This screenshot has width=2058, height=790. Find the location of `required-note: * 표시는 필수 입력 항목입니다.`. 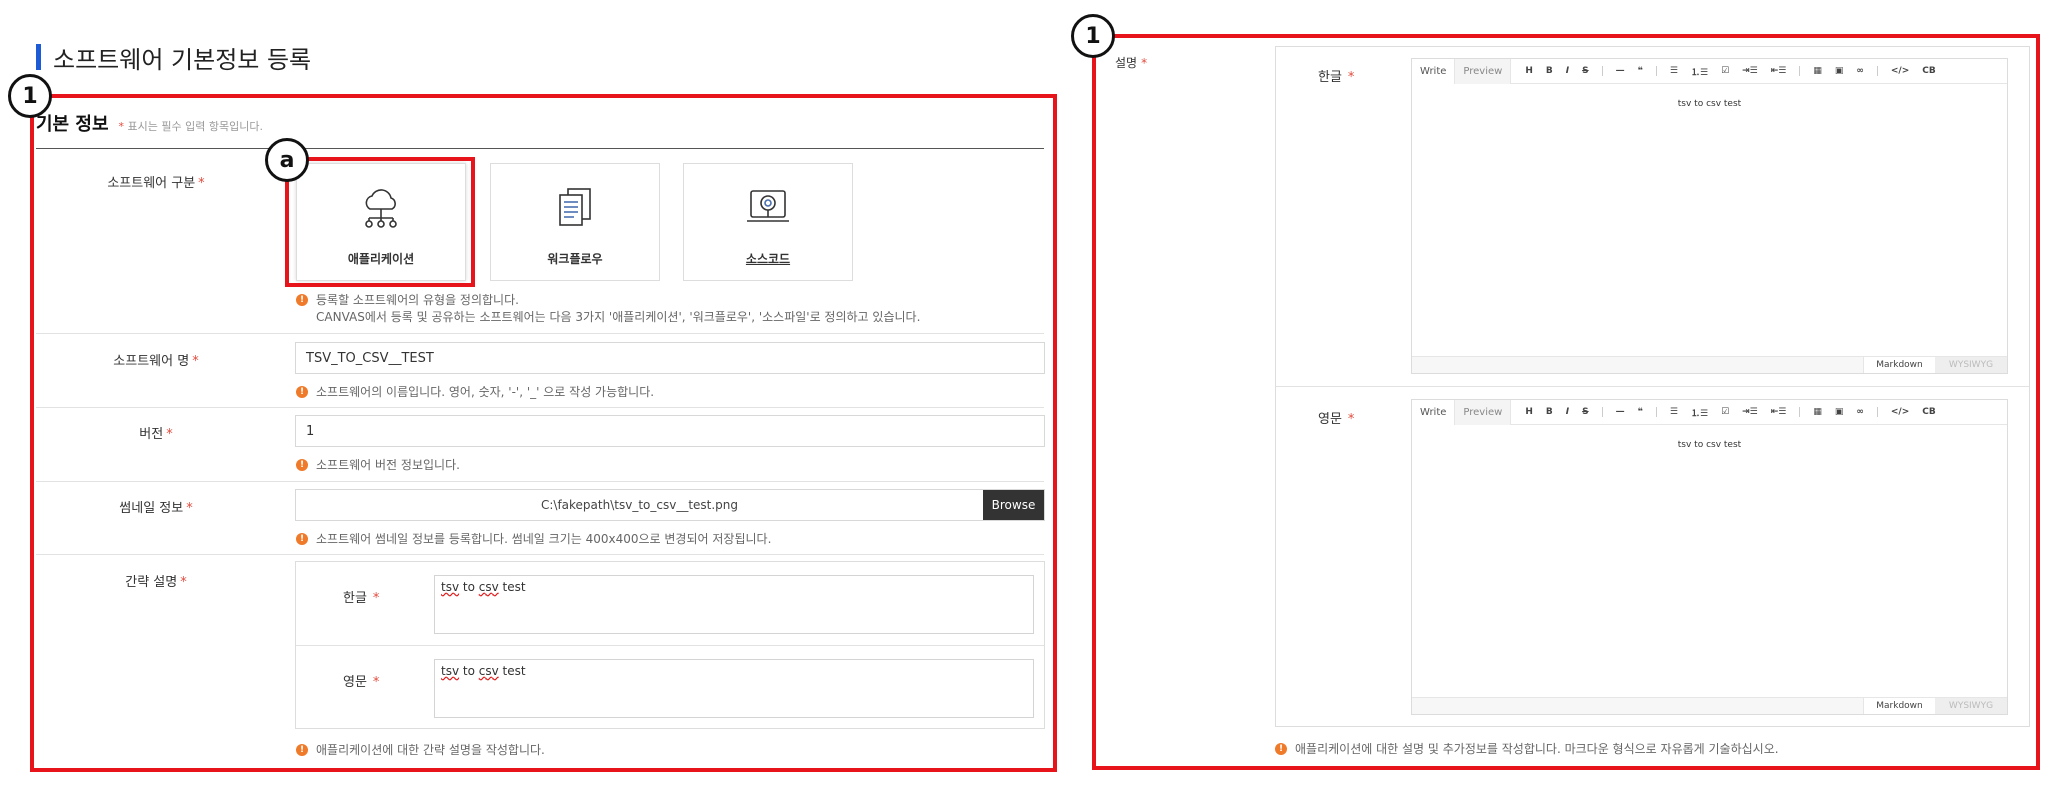

required-note: * 표시는 필수 입력 항목입니다. is located at coordinates (191, 126).